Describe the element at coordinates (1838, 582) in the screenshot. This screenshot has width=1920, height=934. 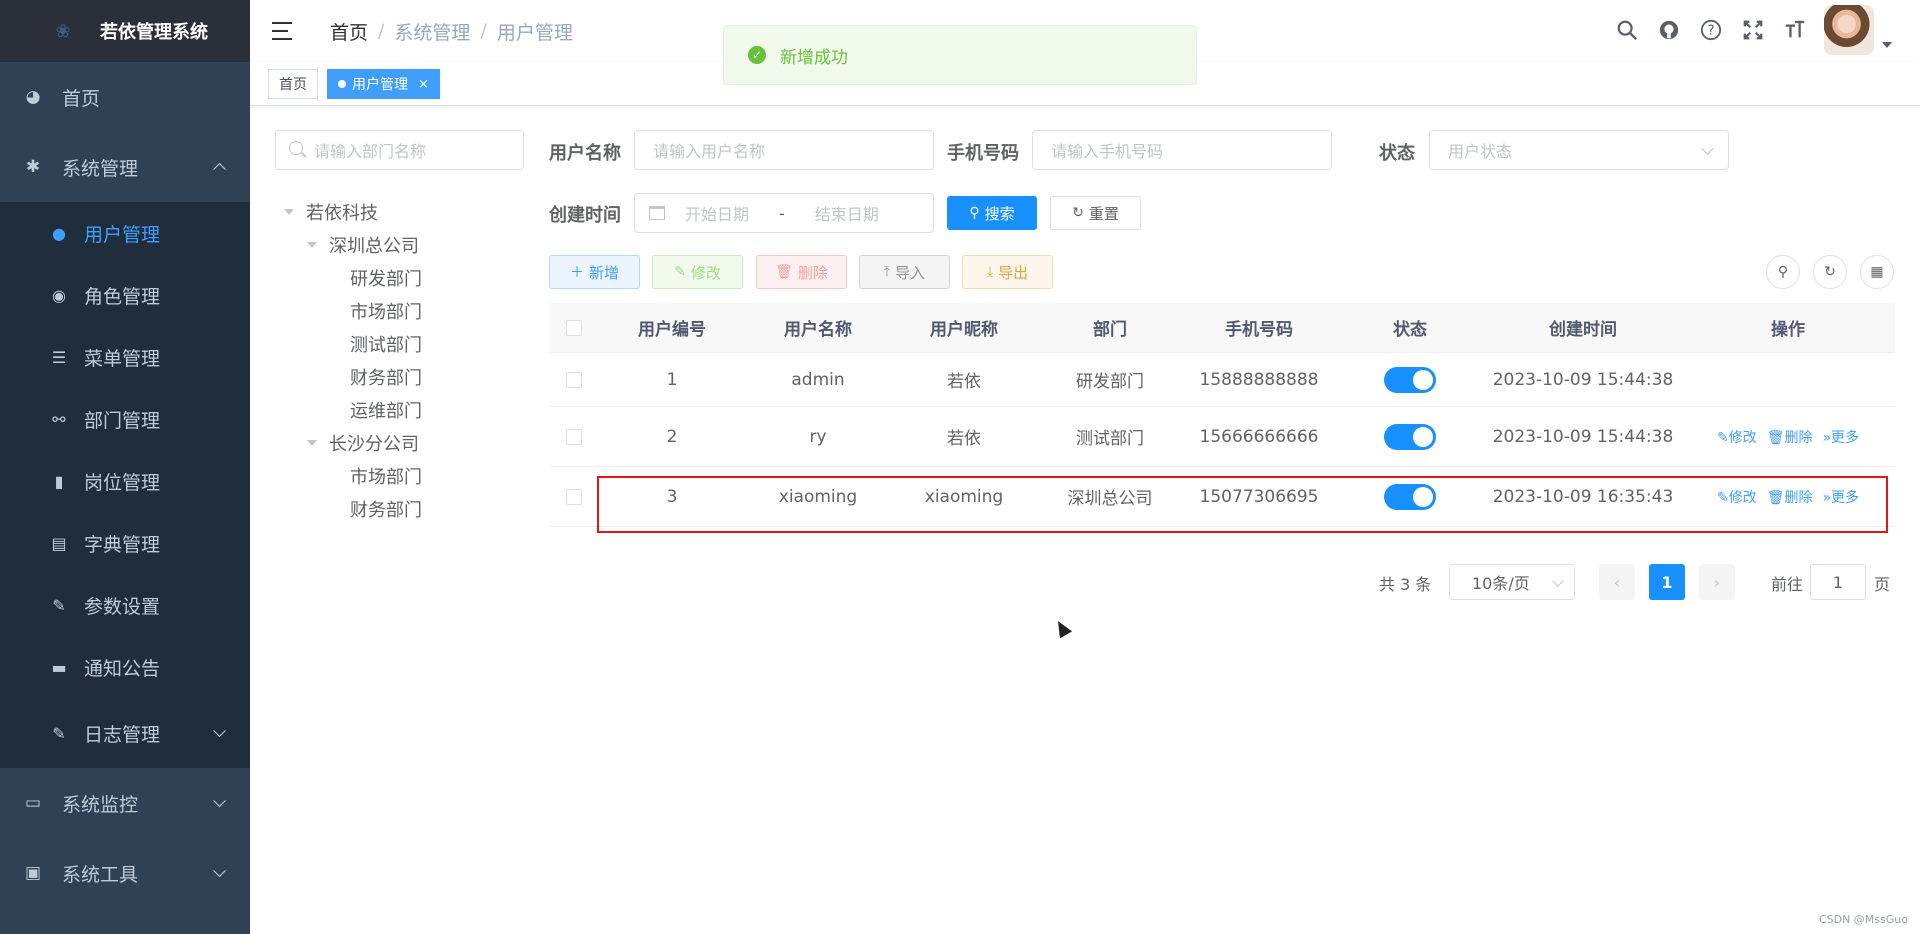
I see `goto-page-input: 1` at that location.